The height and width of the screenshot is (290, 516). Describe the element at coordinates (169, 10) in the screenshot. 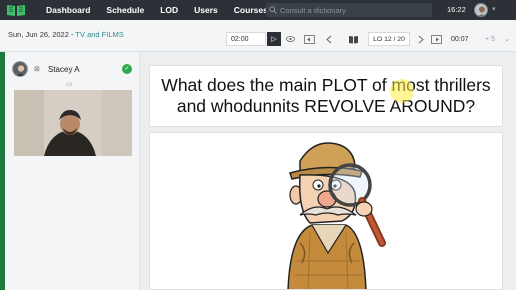

I see `nav-lod: LOD` at that location.